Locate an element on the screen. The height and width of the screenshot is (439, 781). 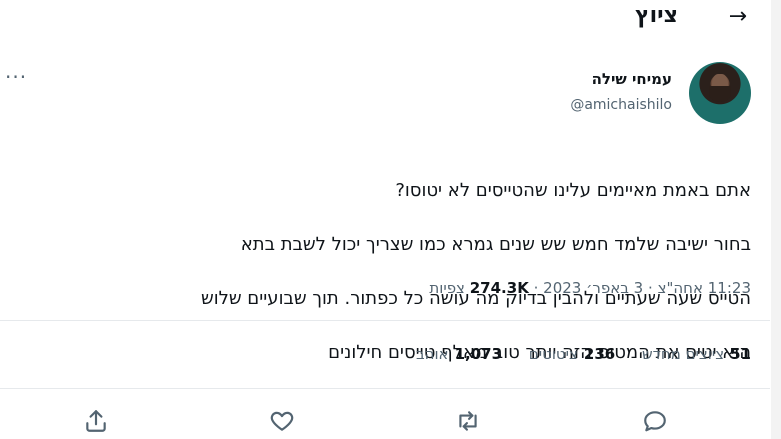
quotes-stat: 236 ציטוטים is located at coordinates (572, 354).